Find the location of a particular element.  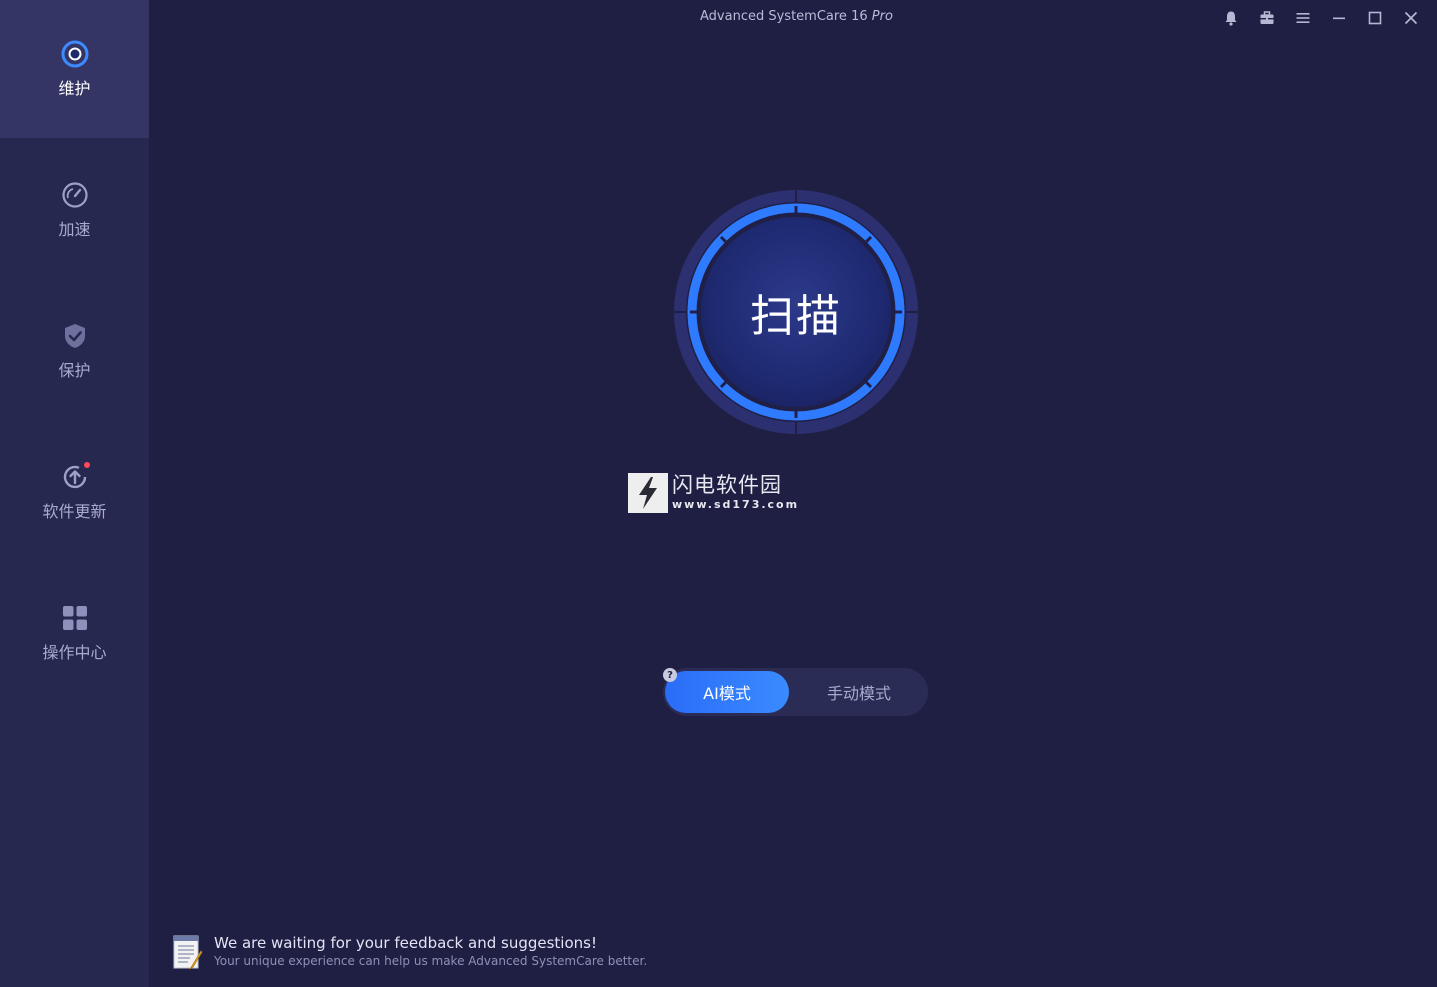

sidebar-item-label: 加速 is located at coordinates (74, 229).